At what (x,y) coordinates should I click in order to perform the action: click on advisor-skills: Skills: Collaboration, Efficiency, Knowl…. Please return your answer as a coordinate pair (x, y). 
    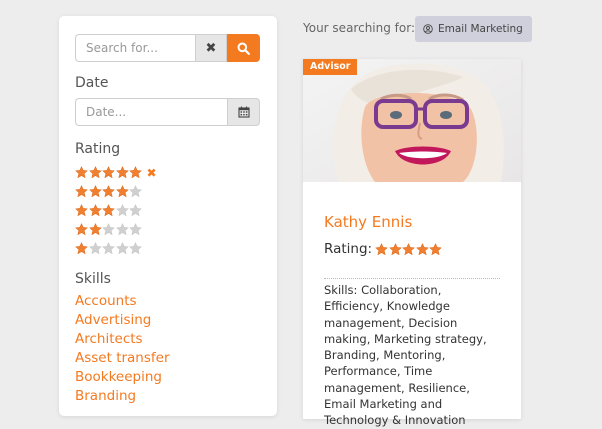
    Looking at the image, I should click on (405, 355).